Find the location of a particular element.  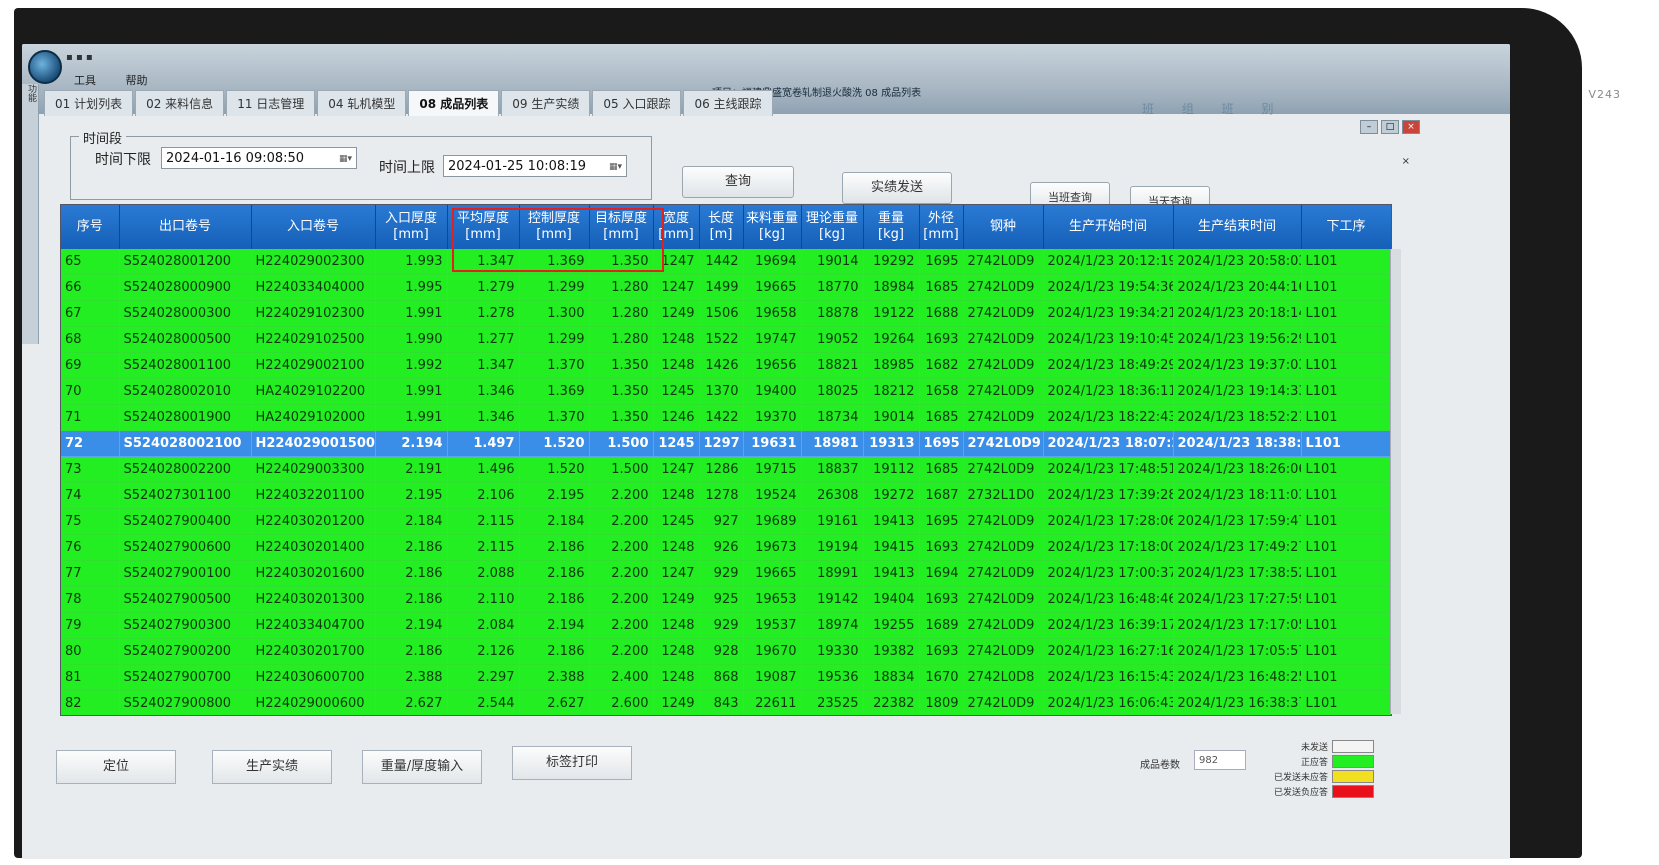

table-cell: 2024/1/23 18:52:21 is located at coordinates (1237, 417).